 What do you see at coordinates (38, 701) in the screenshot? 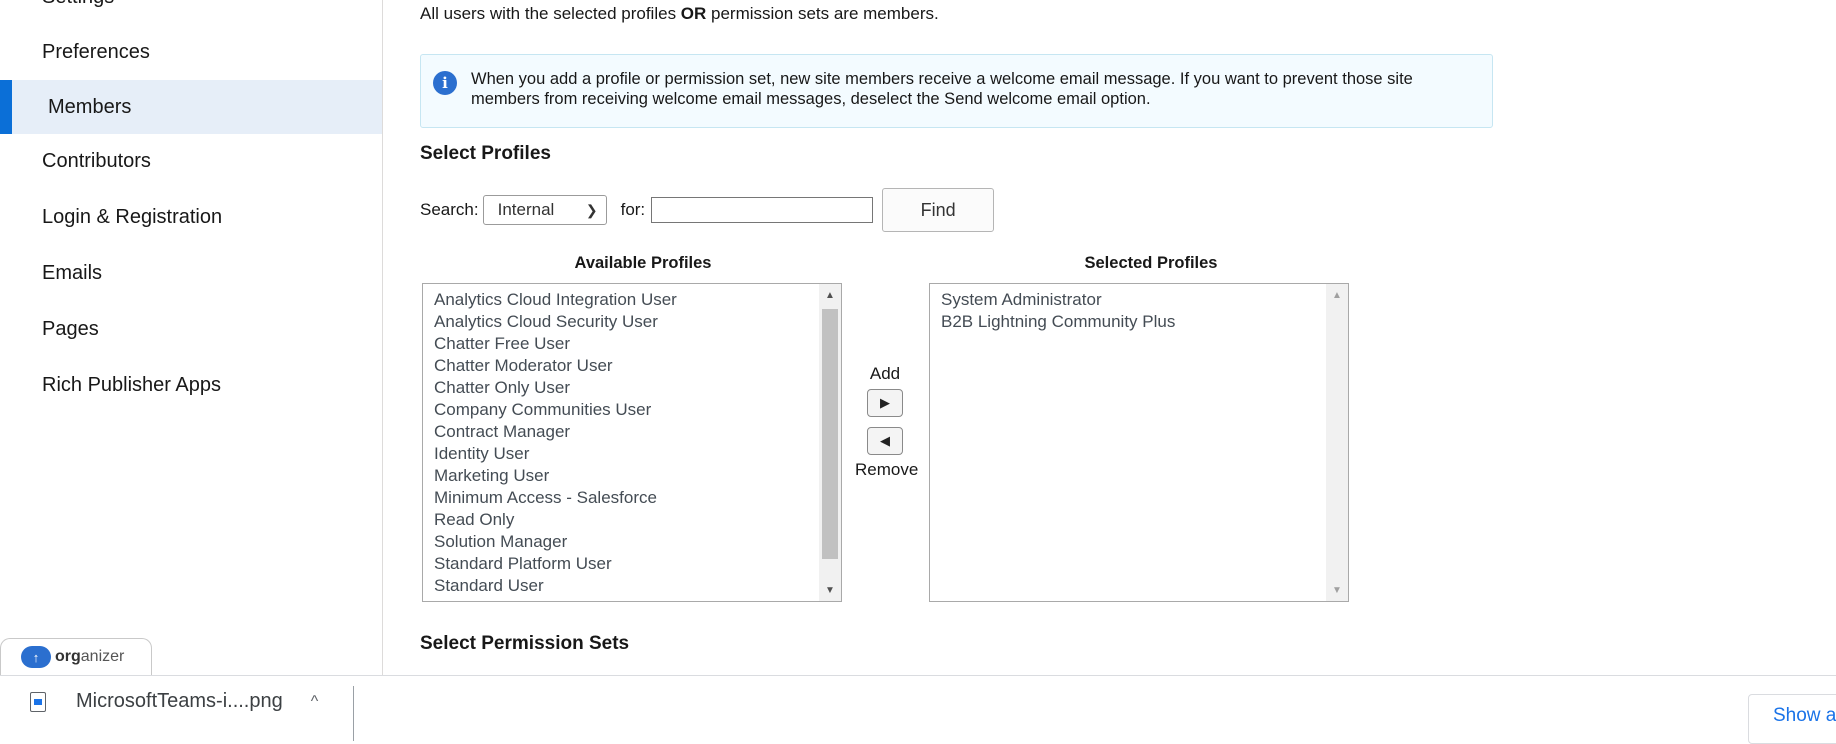
I see `file-icon` at bounding box center [38, 701].